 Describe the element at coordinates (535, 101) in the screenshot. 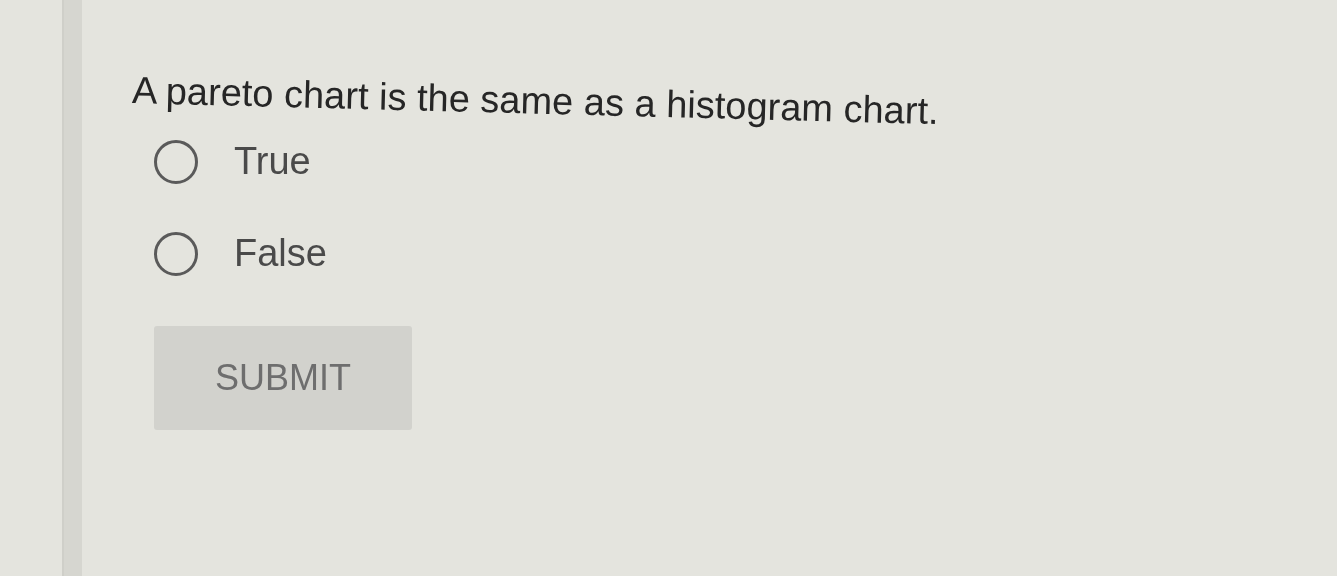

I see `question-text: A pareto chart is the same as a histogram chart.` at that location.